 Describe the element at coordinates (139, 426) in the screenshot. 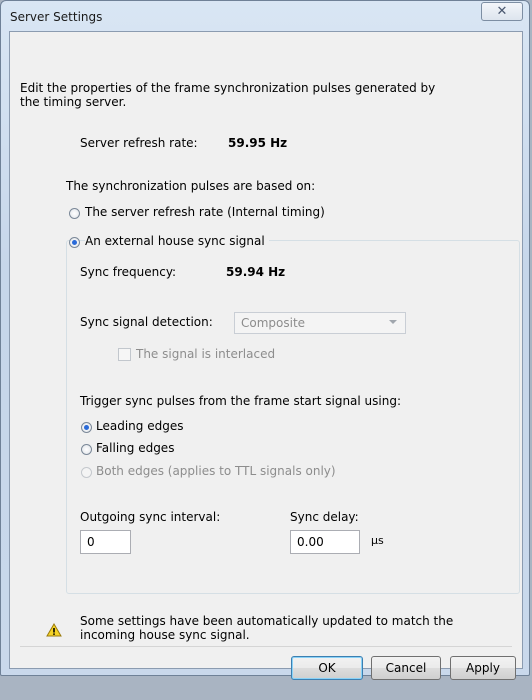

I see `leading-edges-label: Leading edges` at that location.